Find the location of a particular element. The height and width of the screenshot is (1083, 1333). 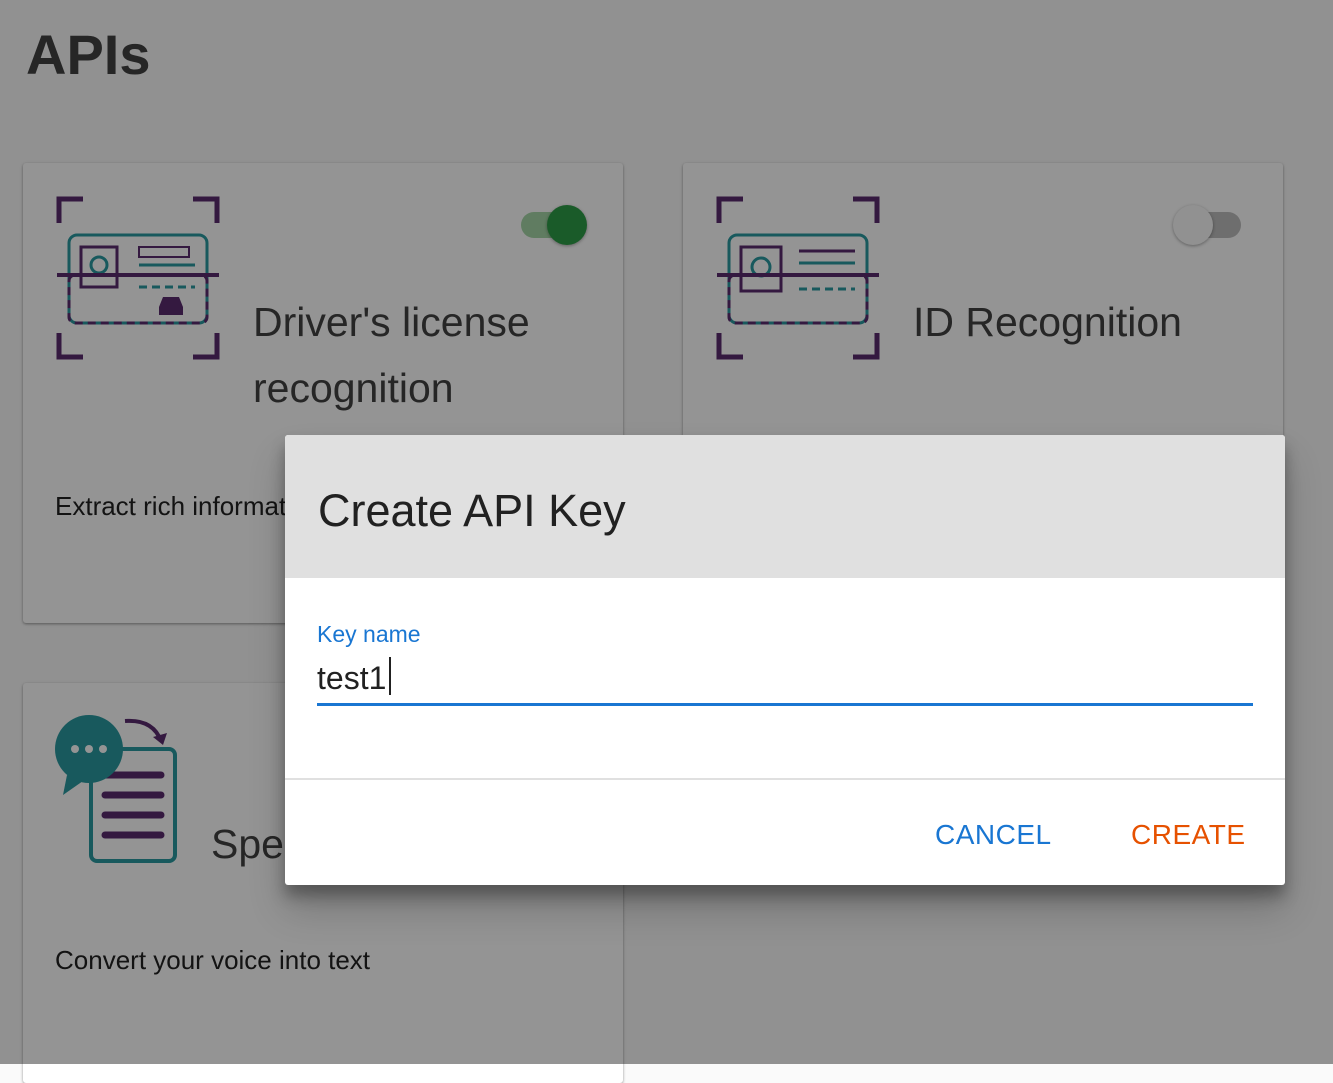

dialog-divider is located at coordinates (785, 779).